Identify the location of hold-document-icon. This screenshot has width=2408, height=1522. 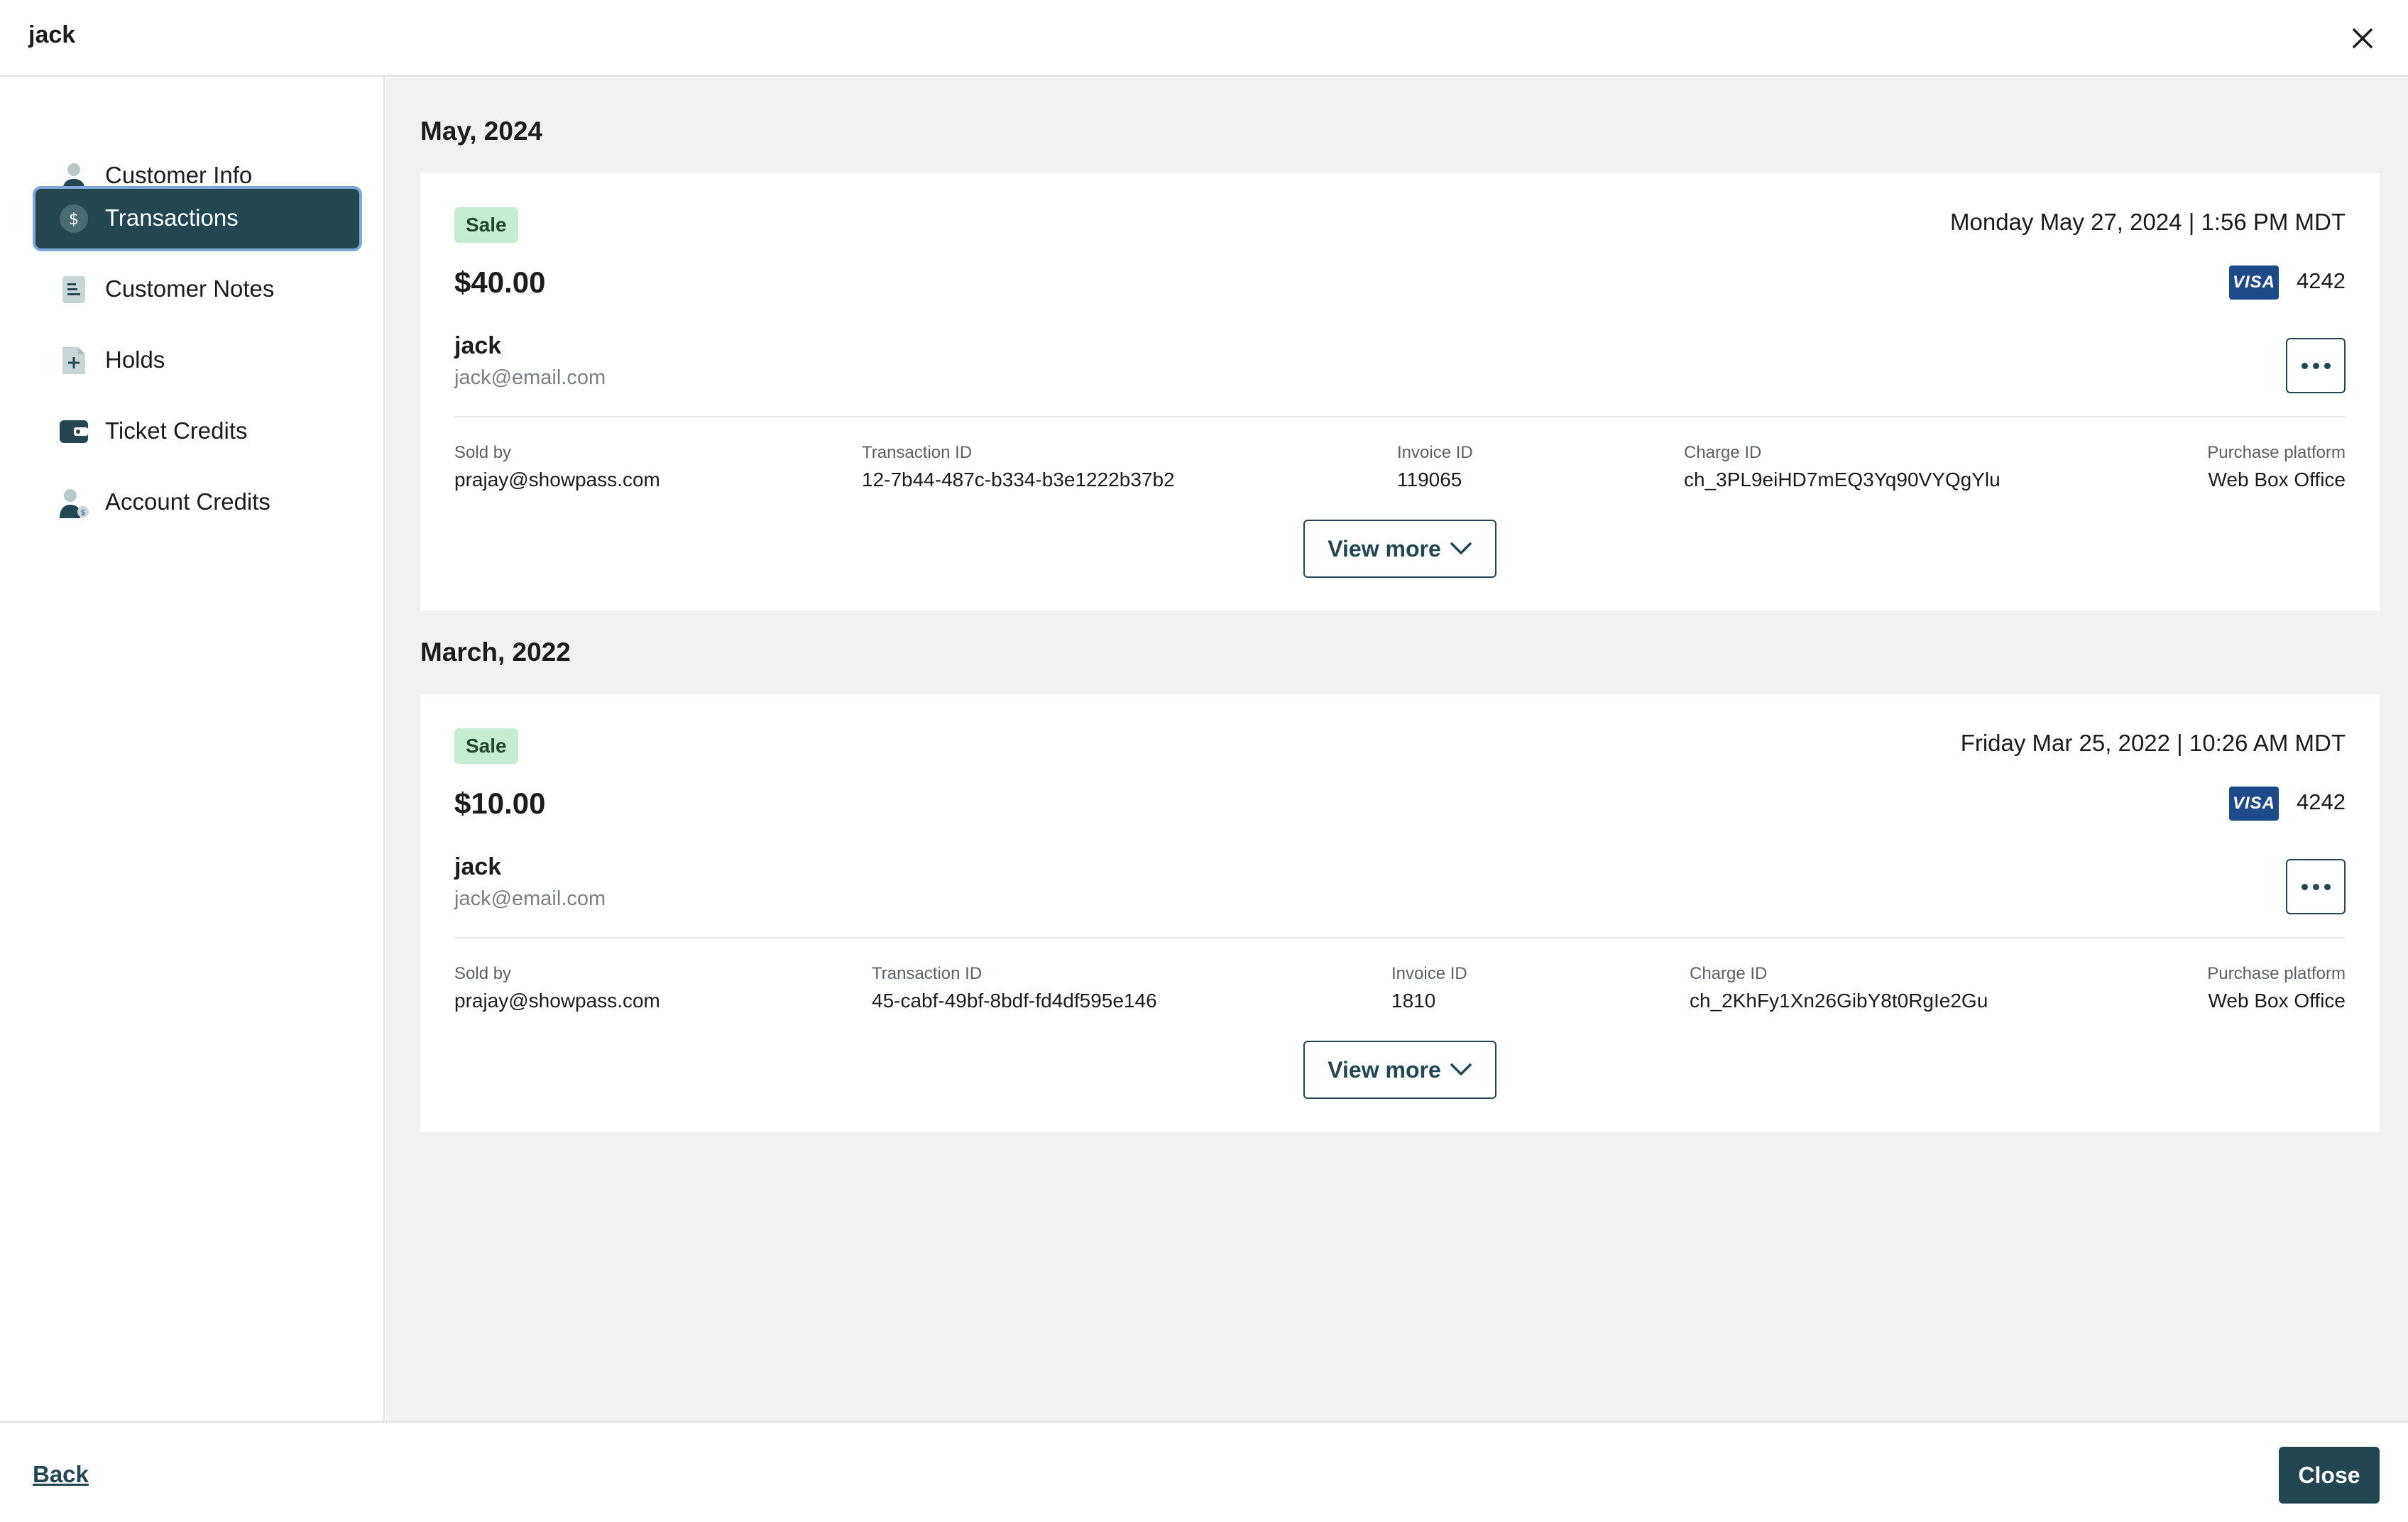
(73, 360).